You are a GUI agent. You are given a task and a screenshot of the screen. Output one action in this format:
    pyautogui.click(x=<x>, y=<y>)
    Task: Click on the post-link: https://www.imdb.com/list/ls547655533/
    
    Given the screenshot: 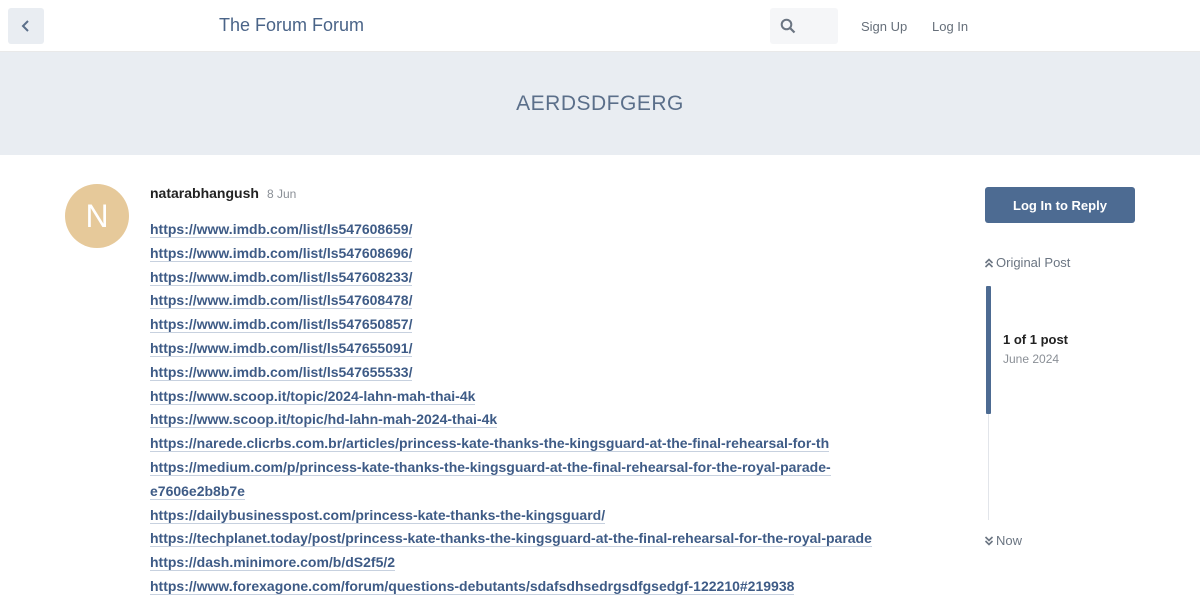 What is the action you would take?
    pyautogui.click(x=281, y=372)
    